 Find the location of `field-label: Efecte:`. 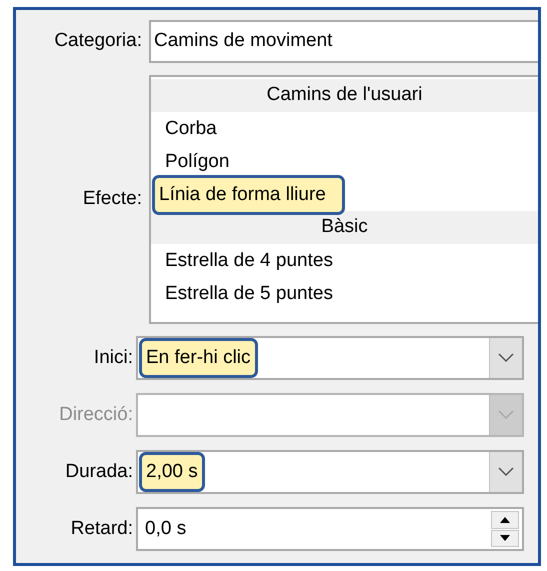

field-label: Efecte: is located at coordinates (112, 199).